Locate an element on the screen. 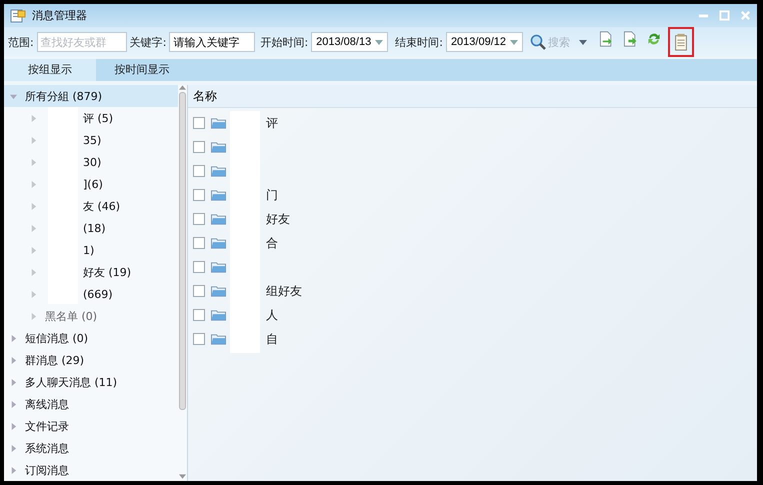 The width and height of the screenshot is (763, 485). row-label: 人 is located at coordinates (272, 315).